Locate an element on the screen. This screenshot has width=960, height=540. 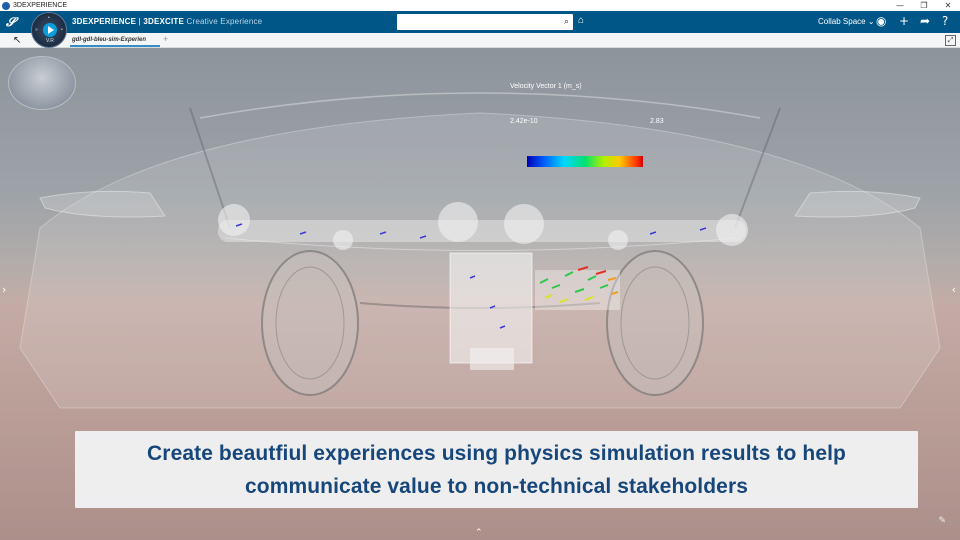
search-icon: ⌕ is located at coordinates (566, 21).